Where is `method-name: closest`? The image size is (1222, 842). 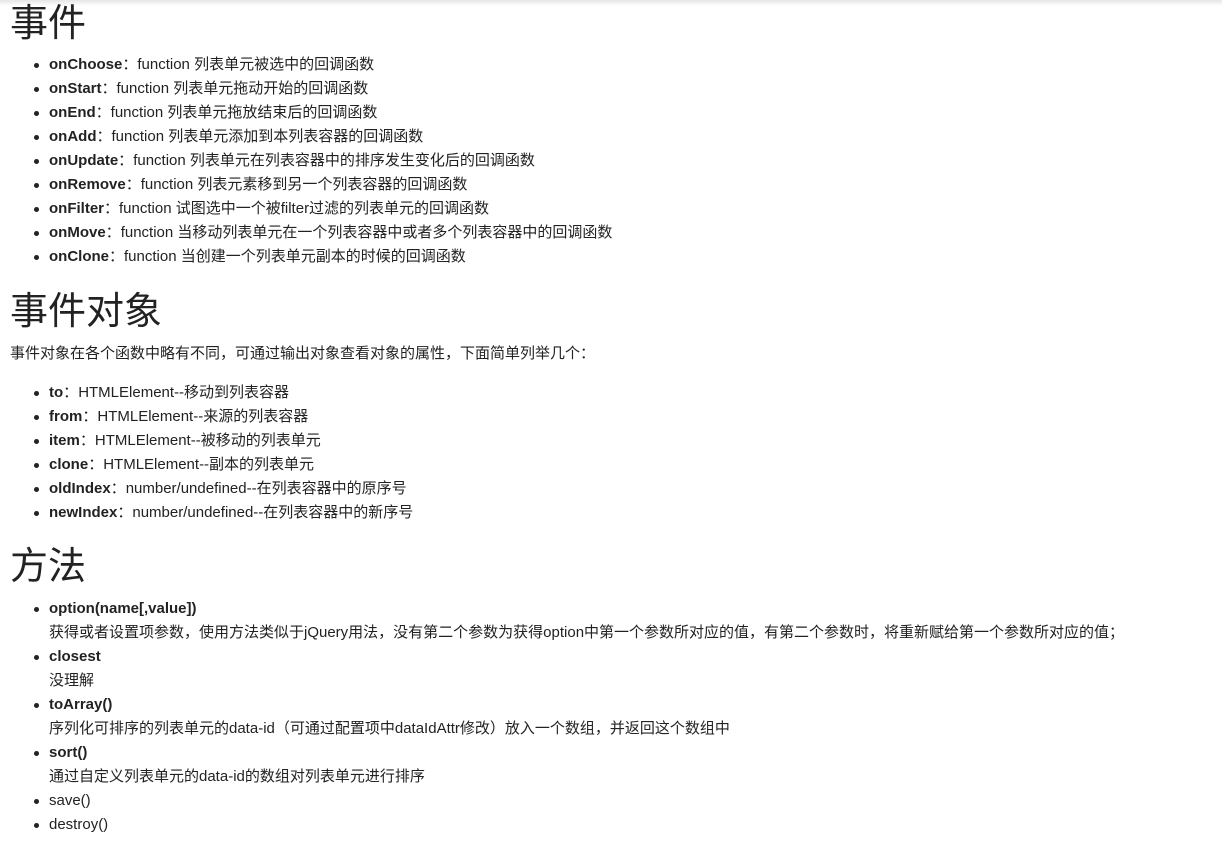 method-name: closest is located at coordinates (75, 656).